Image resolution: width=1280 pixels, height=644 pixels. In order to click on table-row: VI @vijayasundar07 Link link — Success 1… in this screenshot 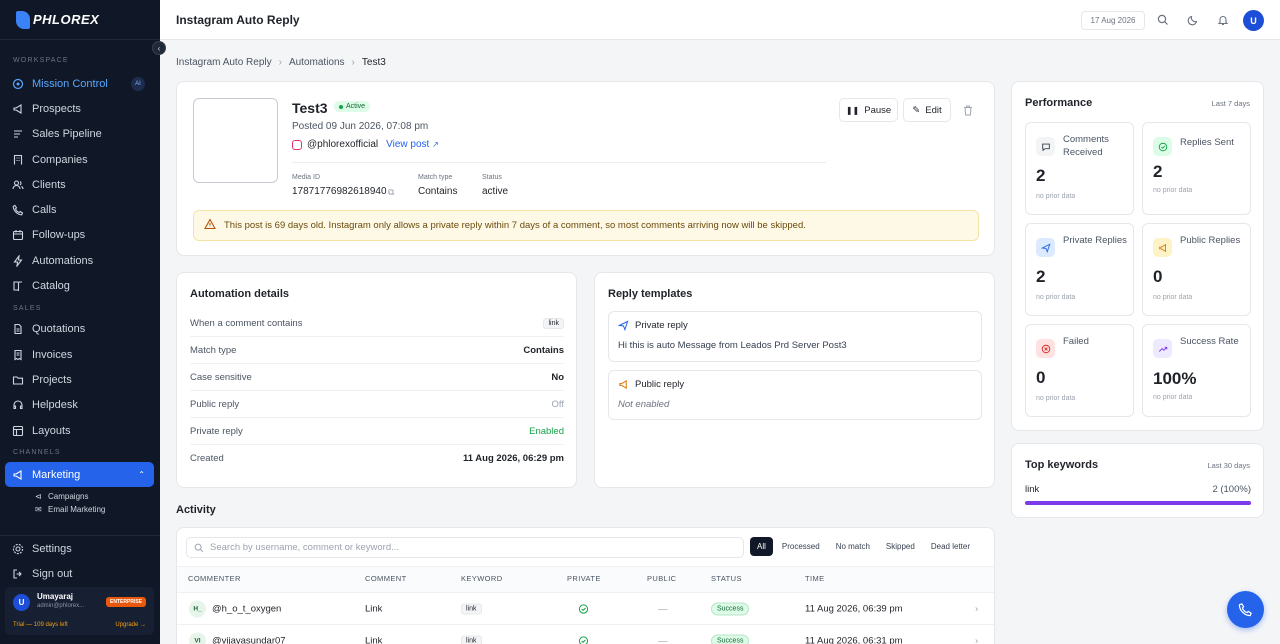, I will do `click(585, 634)`.